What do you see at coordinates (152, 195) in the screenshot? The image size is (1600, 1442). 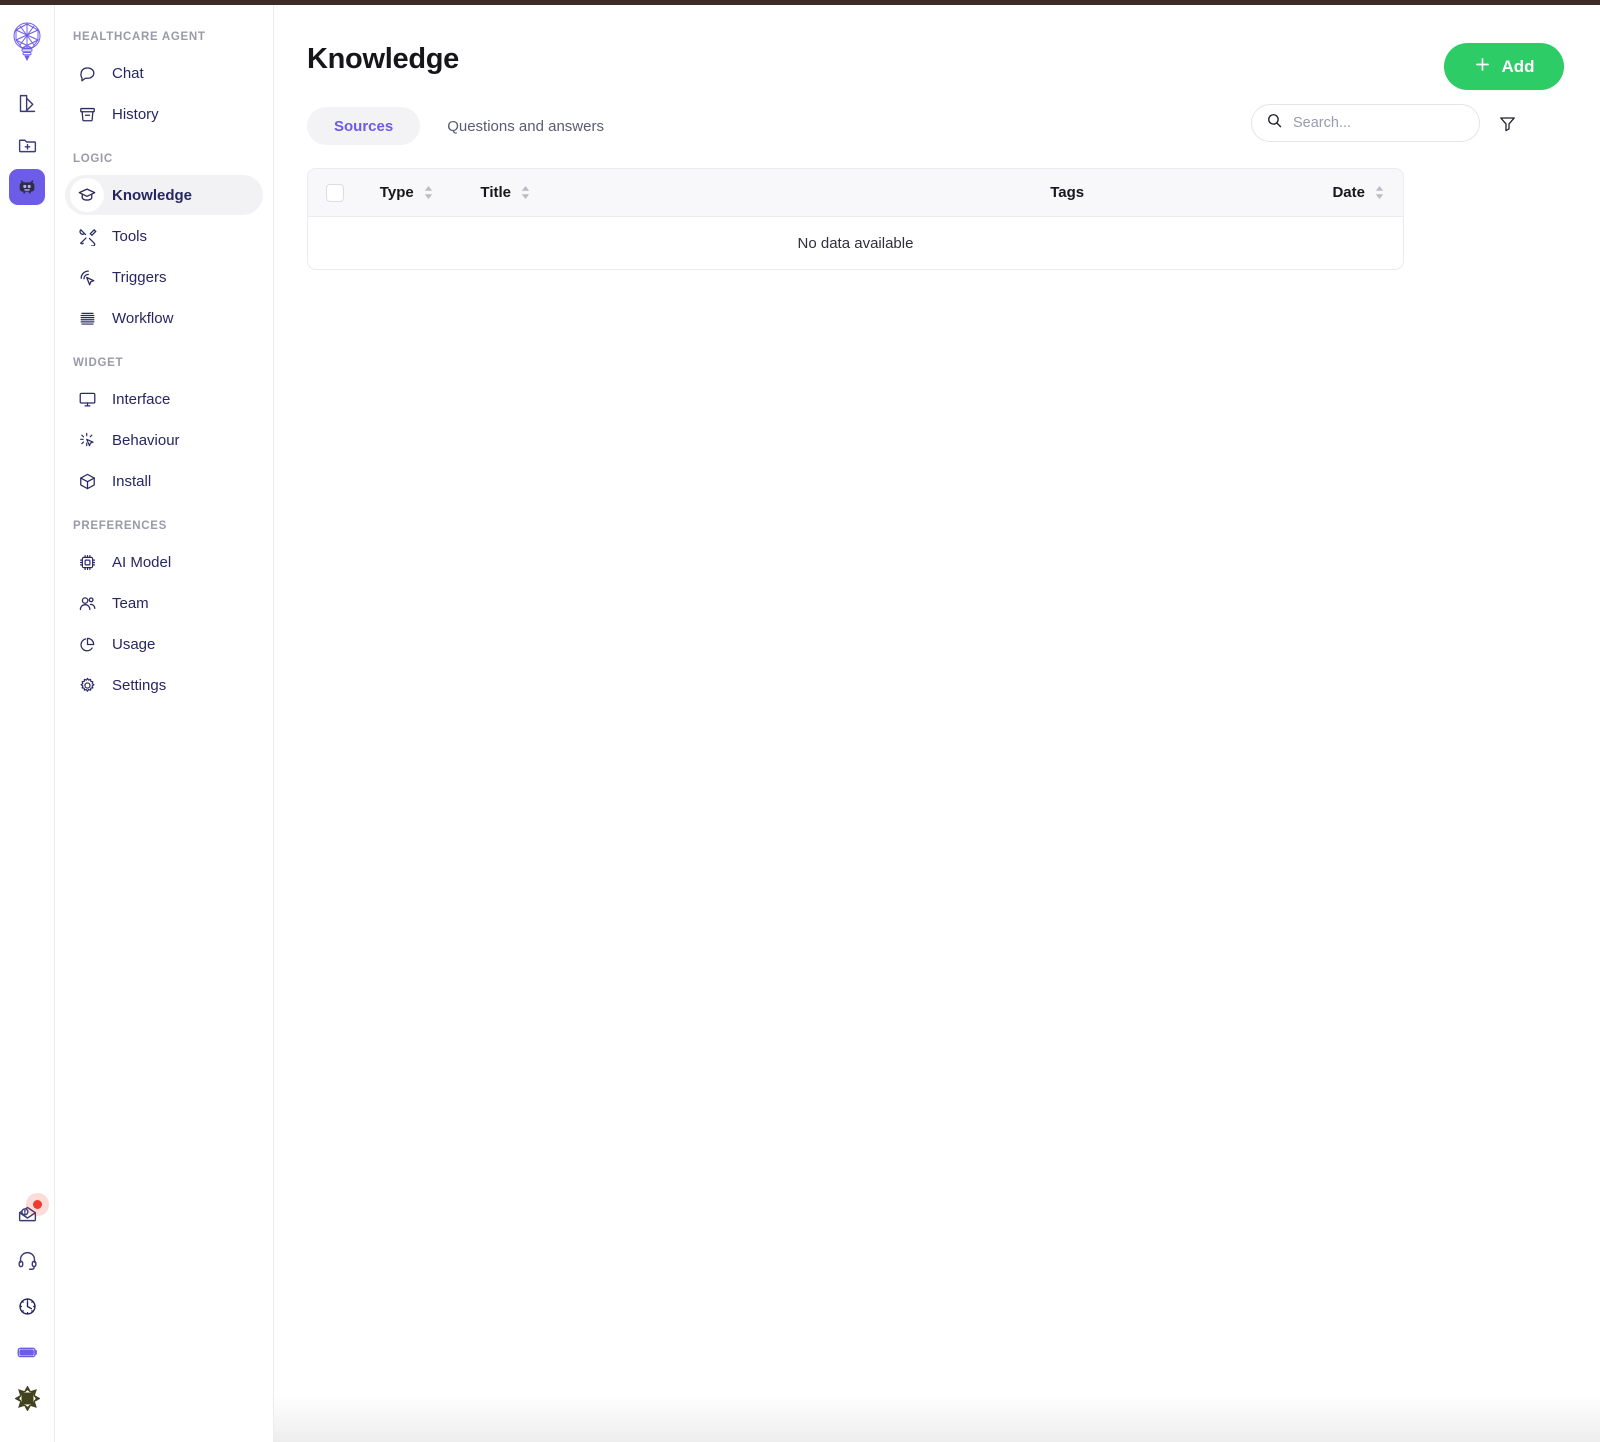 I see `sidebar-item-label: Knowledge` at bounding box center [152, 195].